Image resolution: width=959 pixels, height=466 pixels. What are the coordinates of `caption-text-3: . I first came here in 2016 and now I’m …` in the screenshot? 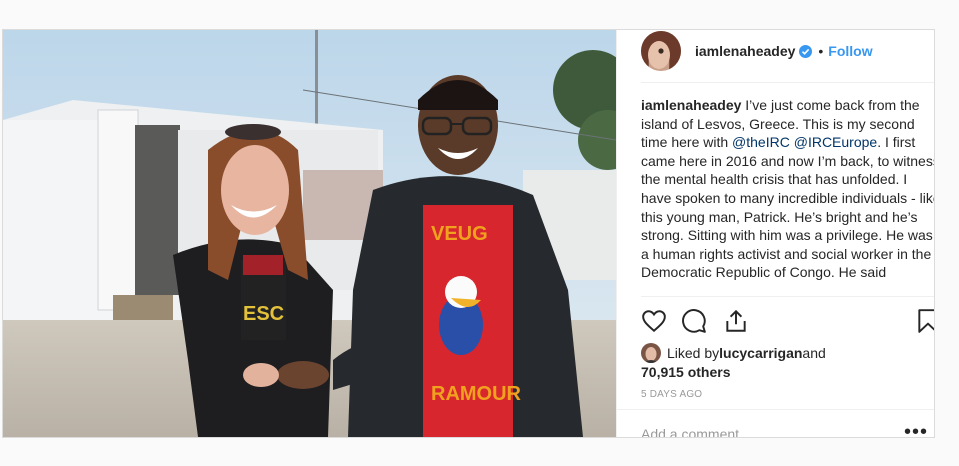 It's located at (788, 207).